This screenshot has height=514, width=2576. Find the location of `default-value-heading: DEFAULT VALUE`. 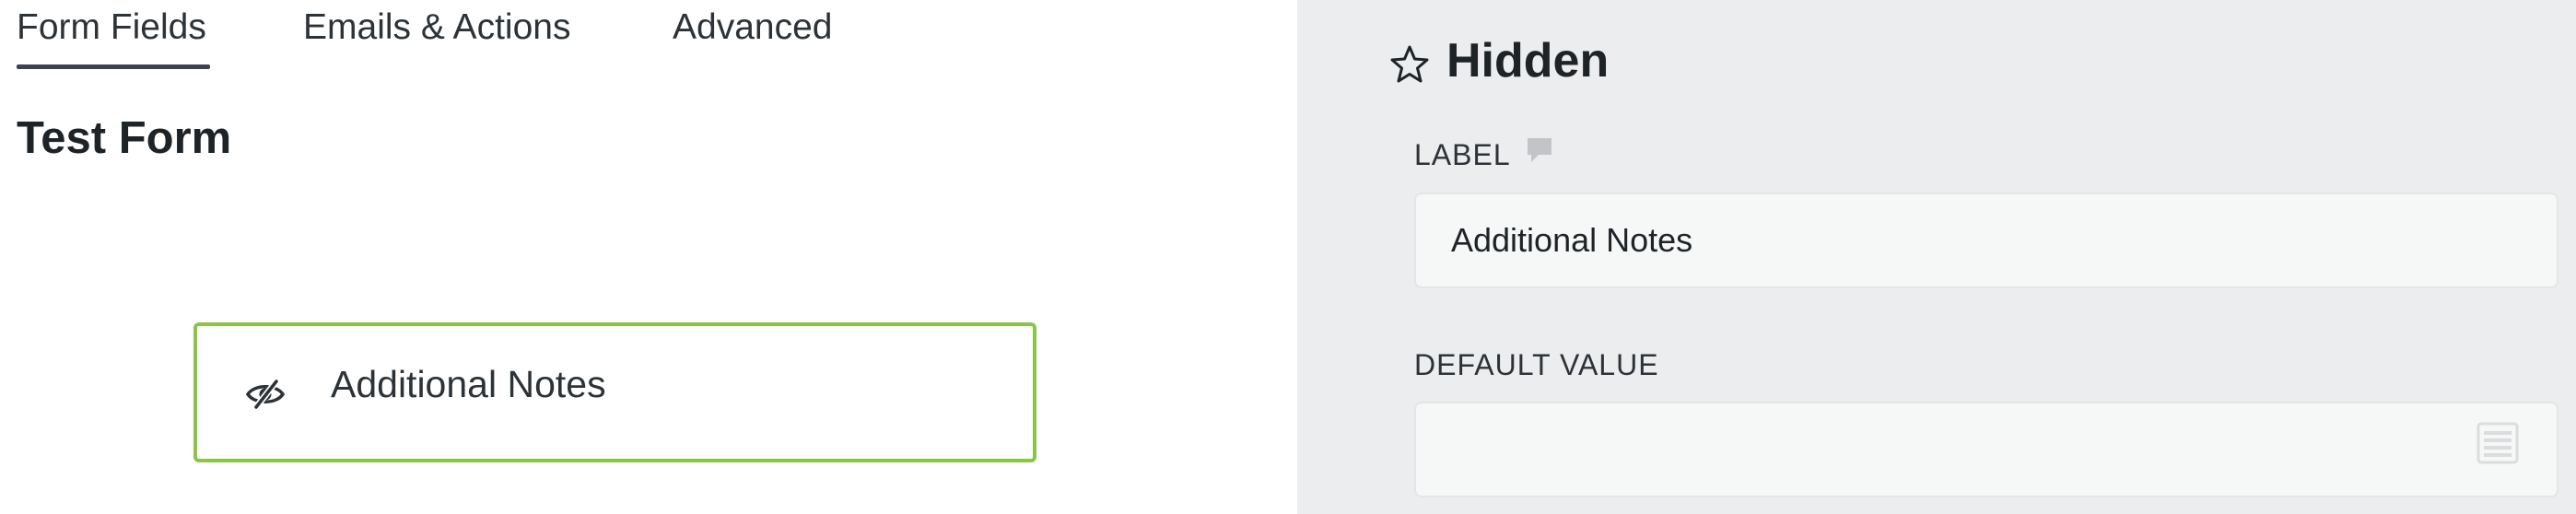

default-value-heading: DEFAULT VALUE is located at coordinates (1536, 364).